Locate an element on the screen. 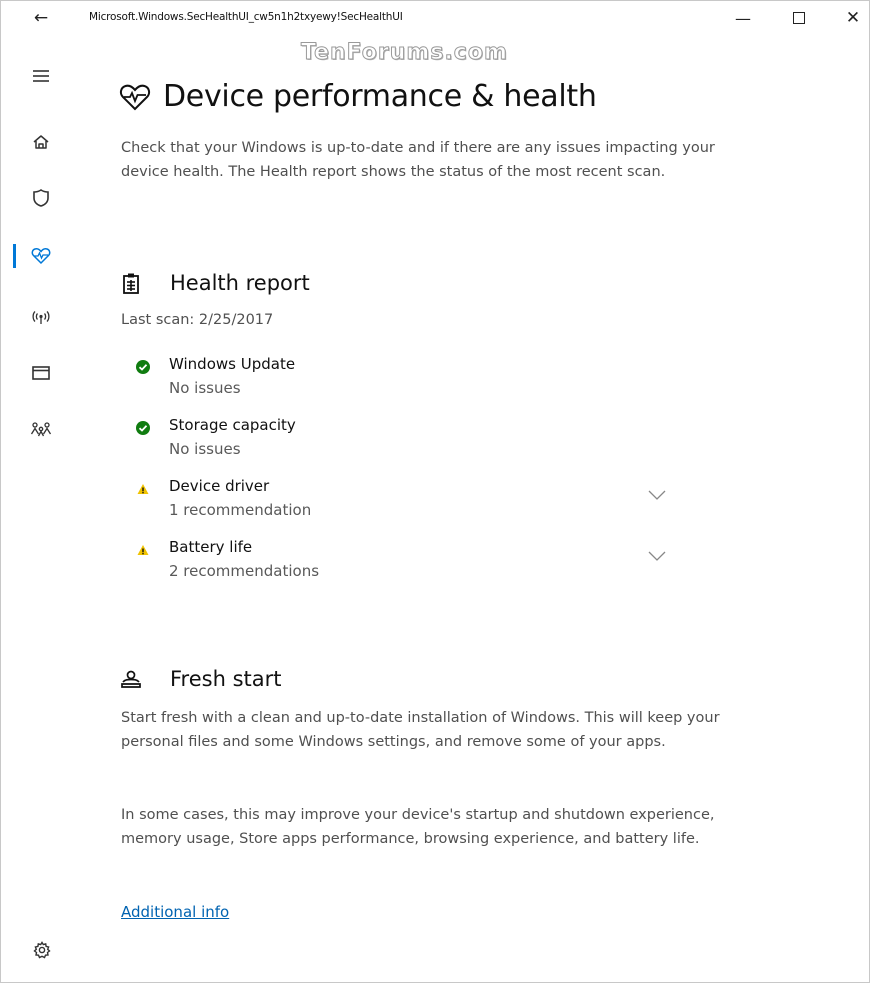 The image size is (870, 983). report-item-detail: 1 recommendation is located at coordinates (240, 510).